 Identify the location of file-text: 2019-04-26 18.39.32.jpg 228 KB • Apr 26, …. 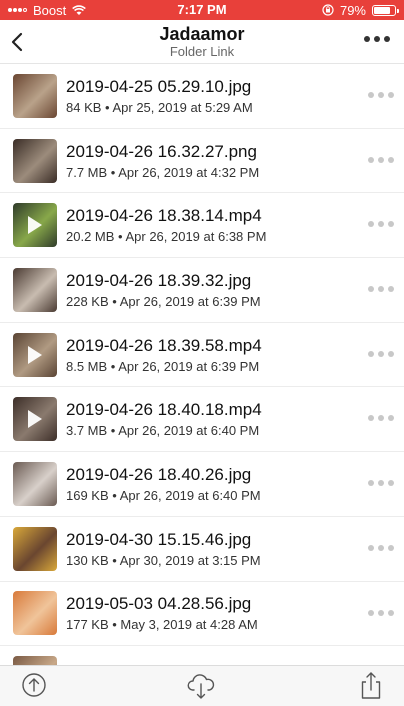
(235, 290).